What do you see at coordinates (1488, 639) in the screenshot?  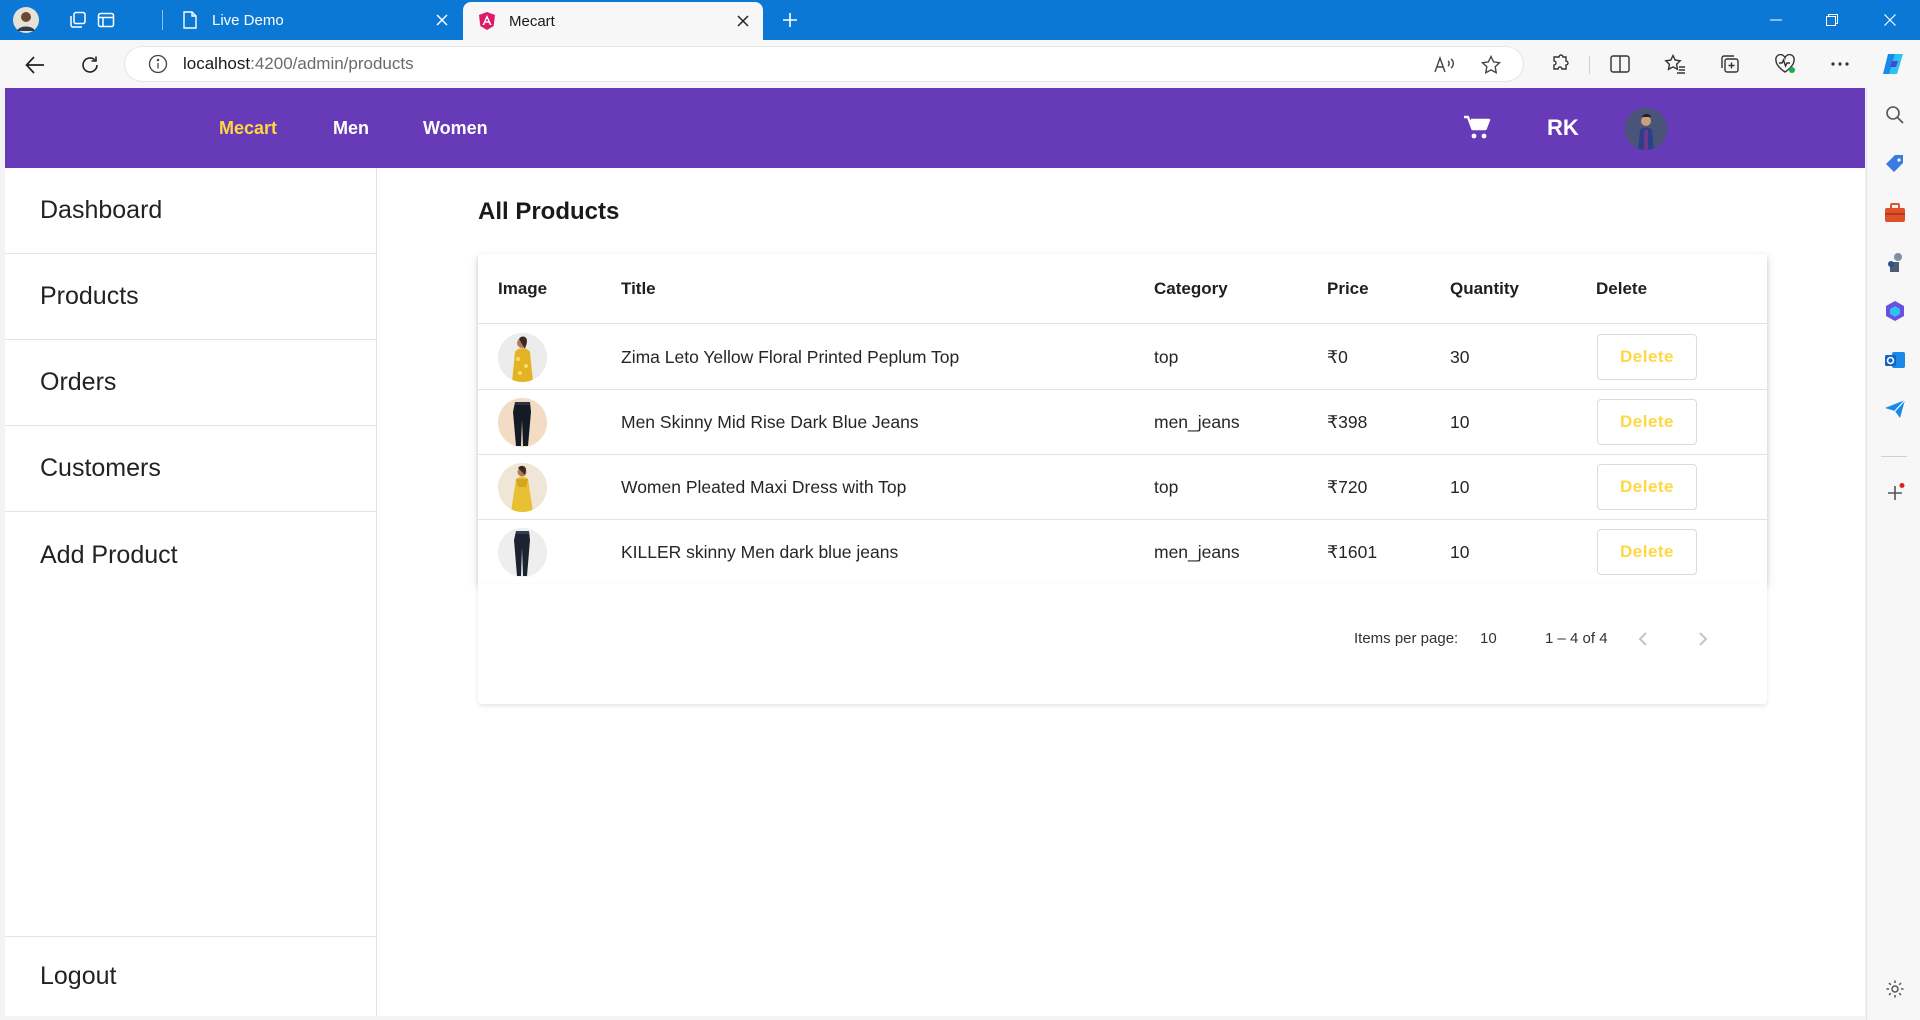 I see `items-per-page-select: 10` at bounding box center [1488, 639].